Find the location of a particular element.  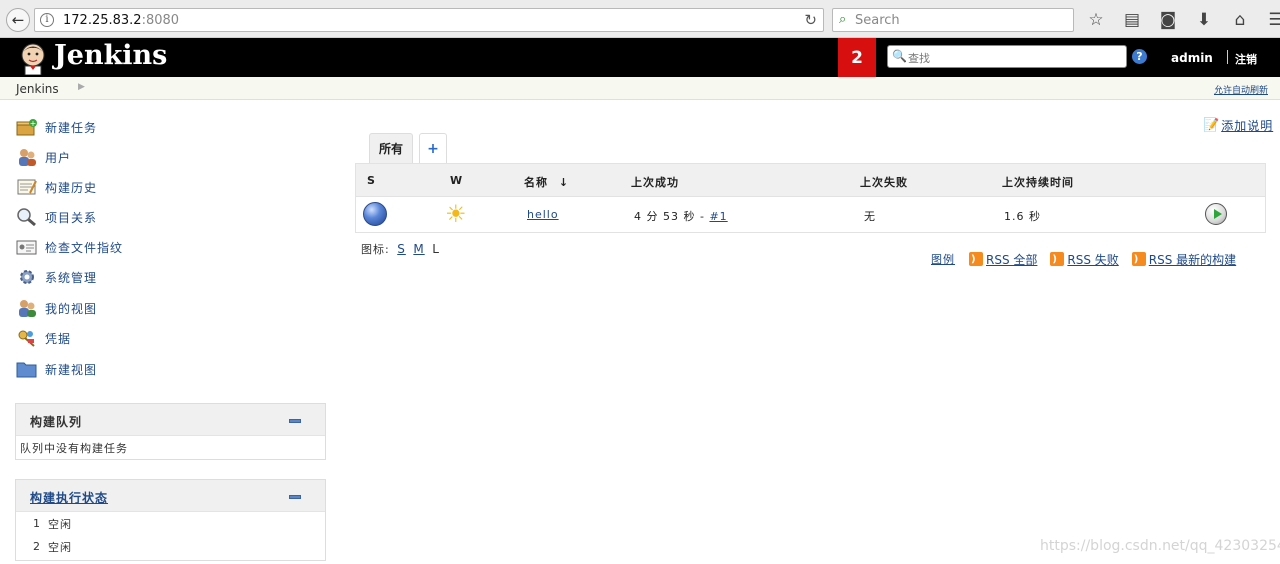

sidebar-item-project-relations: 项目关系 is located at coordinates (56, 217).